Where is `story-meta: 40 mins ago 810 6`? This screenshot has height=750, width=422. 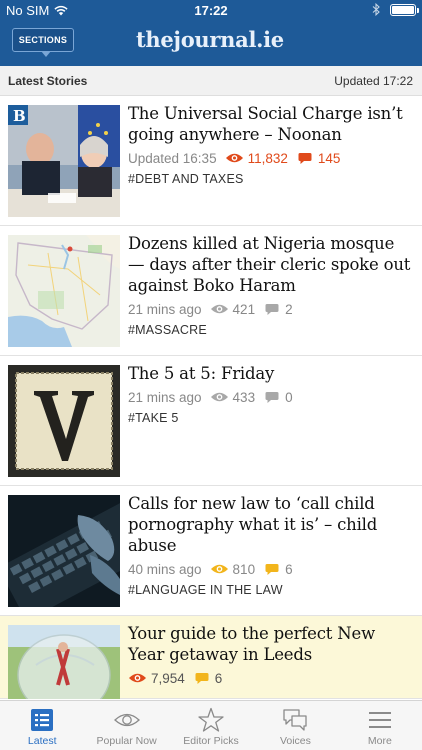
story-meta: 40 mins ago 810 6 is located at coordinates (270, 569).